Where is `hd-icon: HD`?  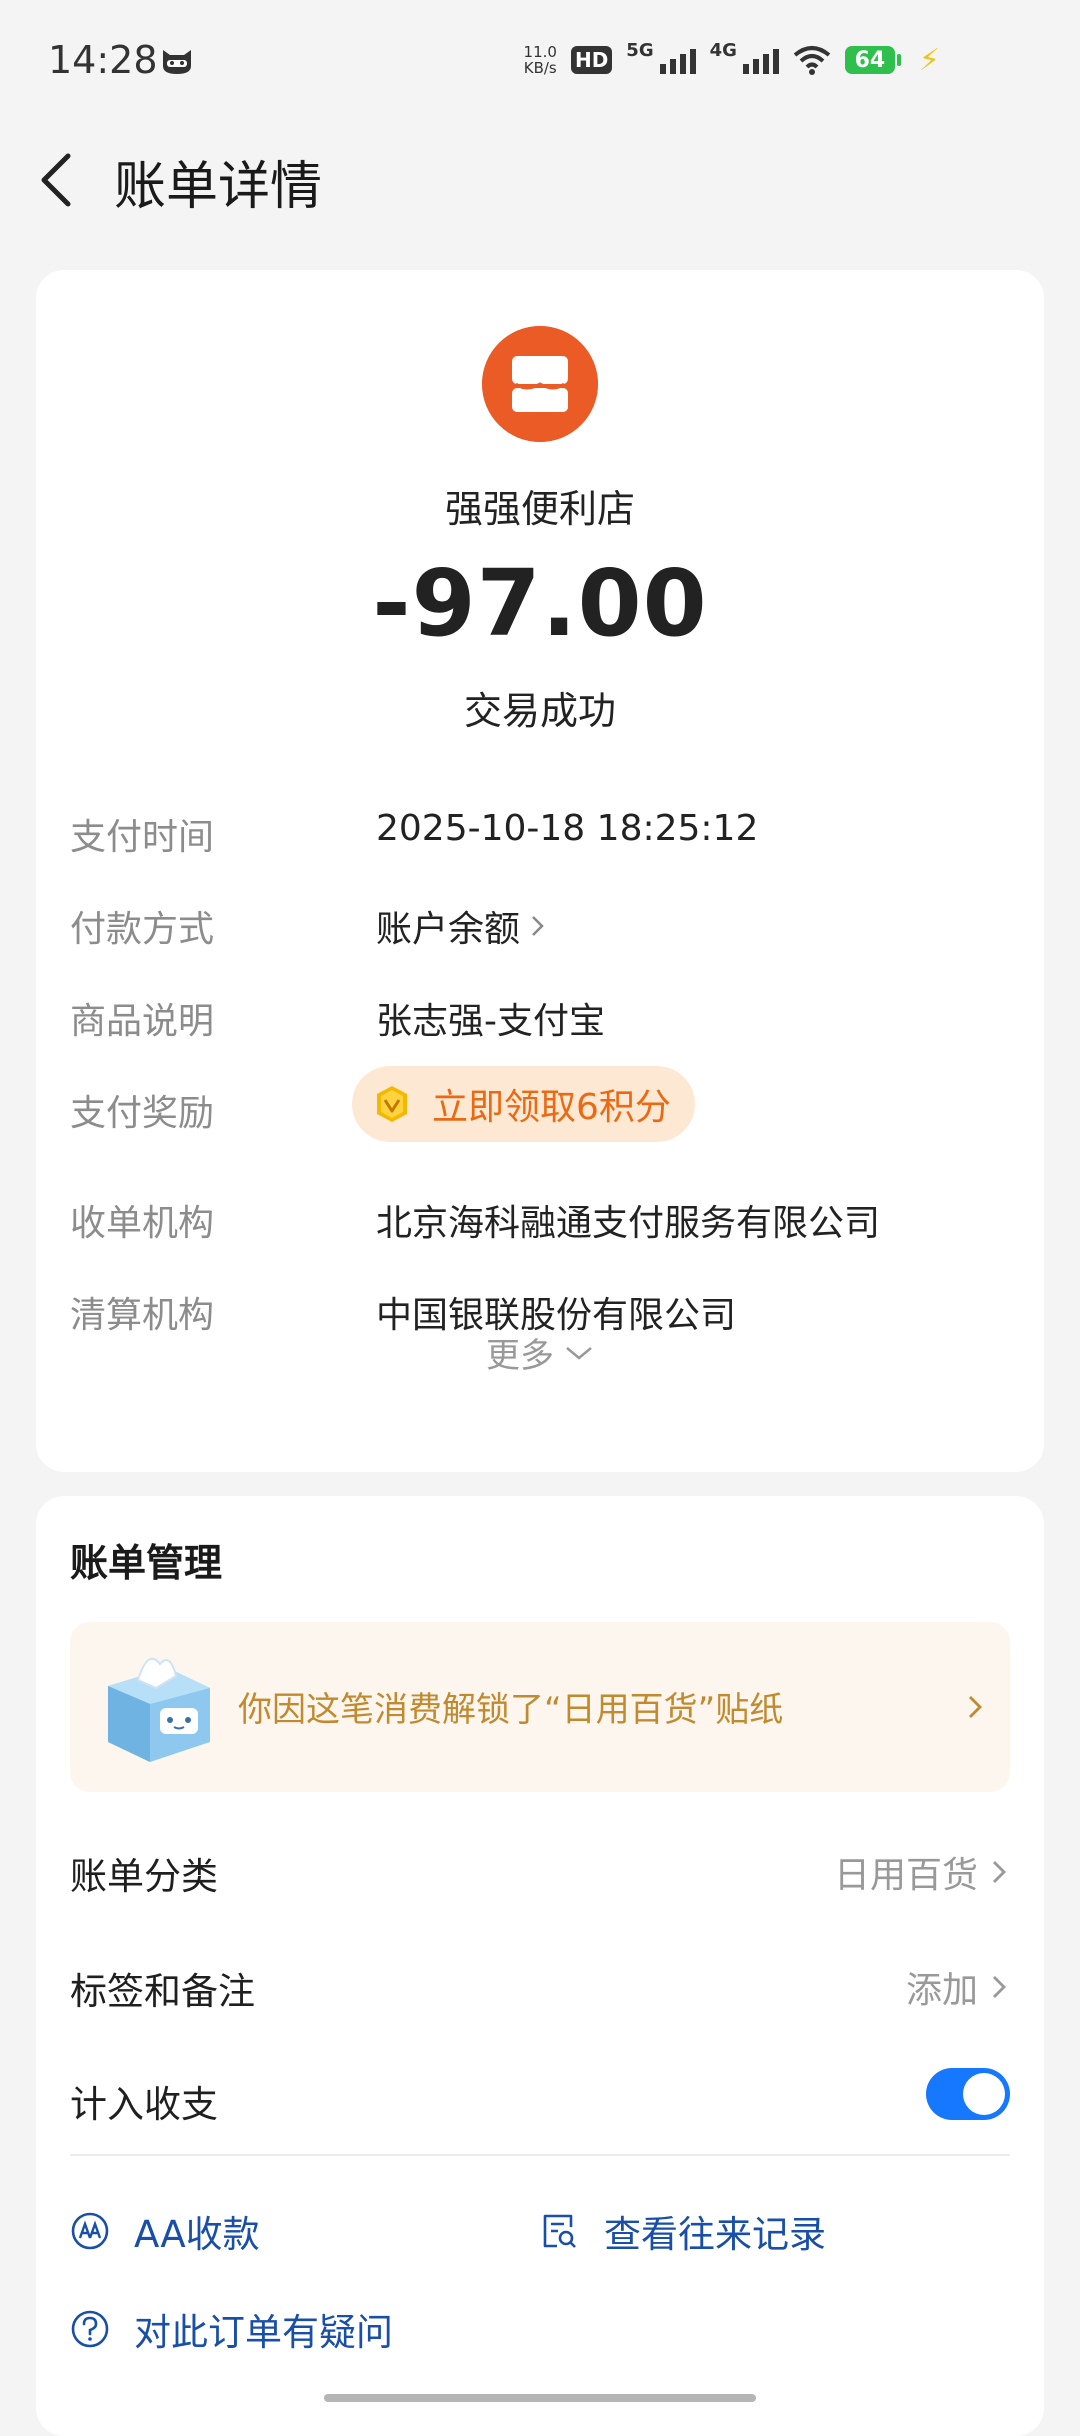 hd-icon: HD is located at coordinates (591, 60).